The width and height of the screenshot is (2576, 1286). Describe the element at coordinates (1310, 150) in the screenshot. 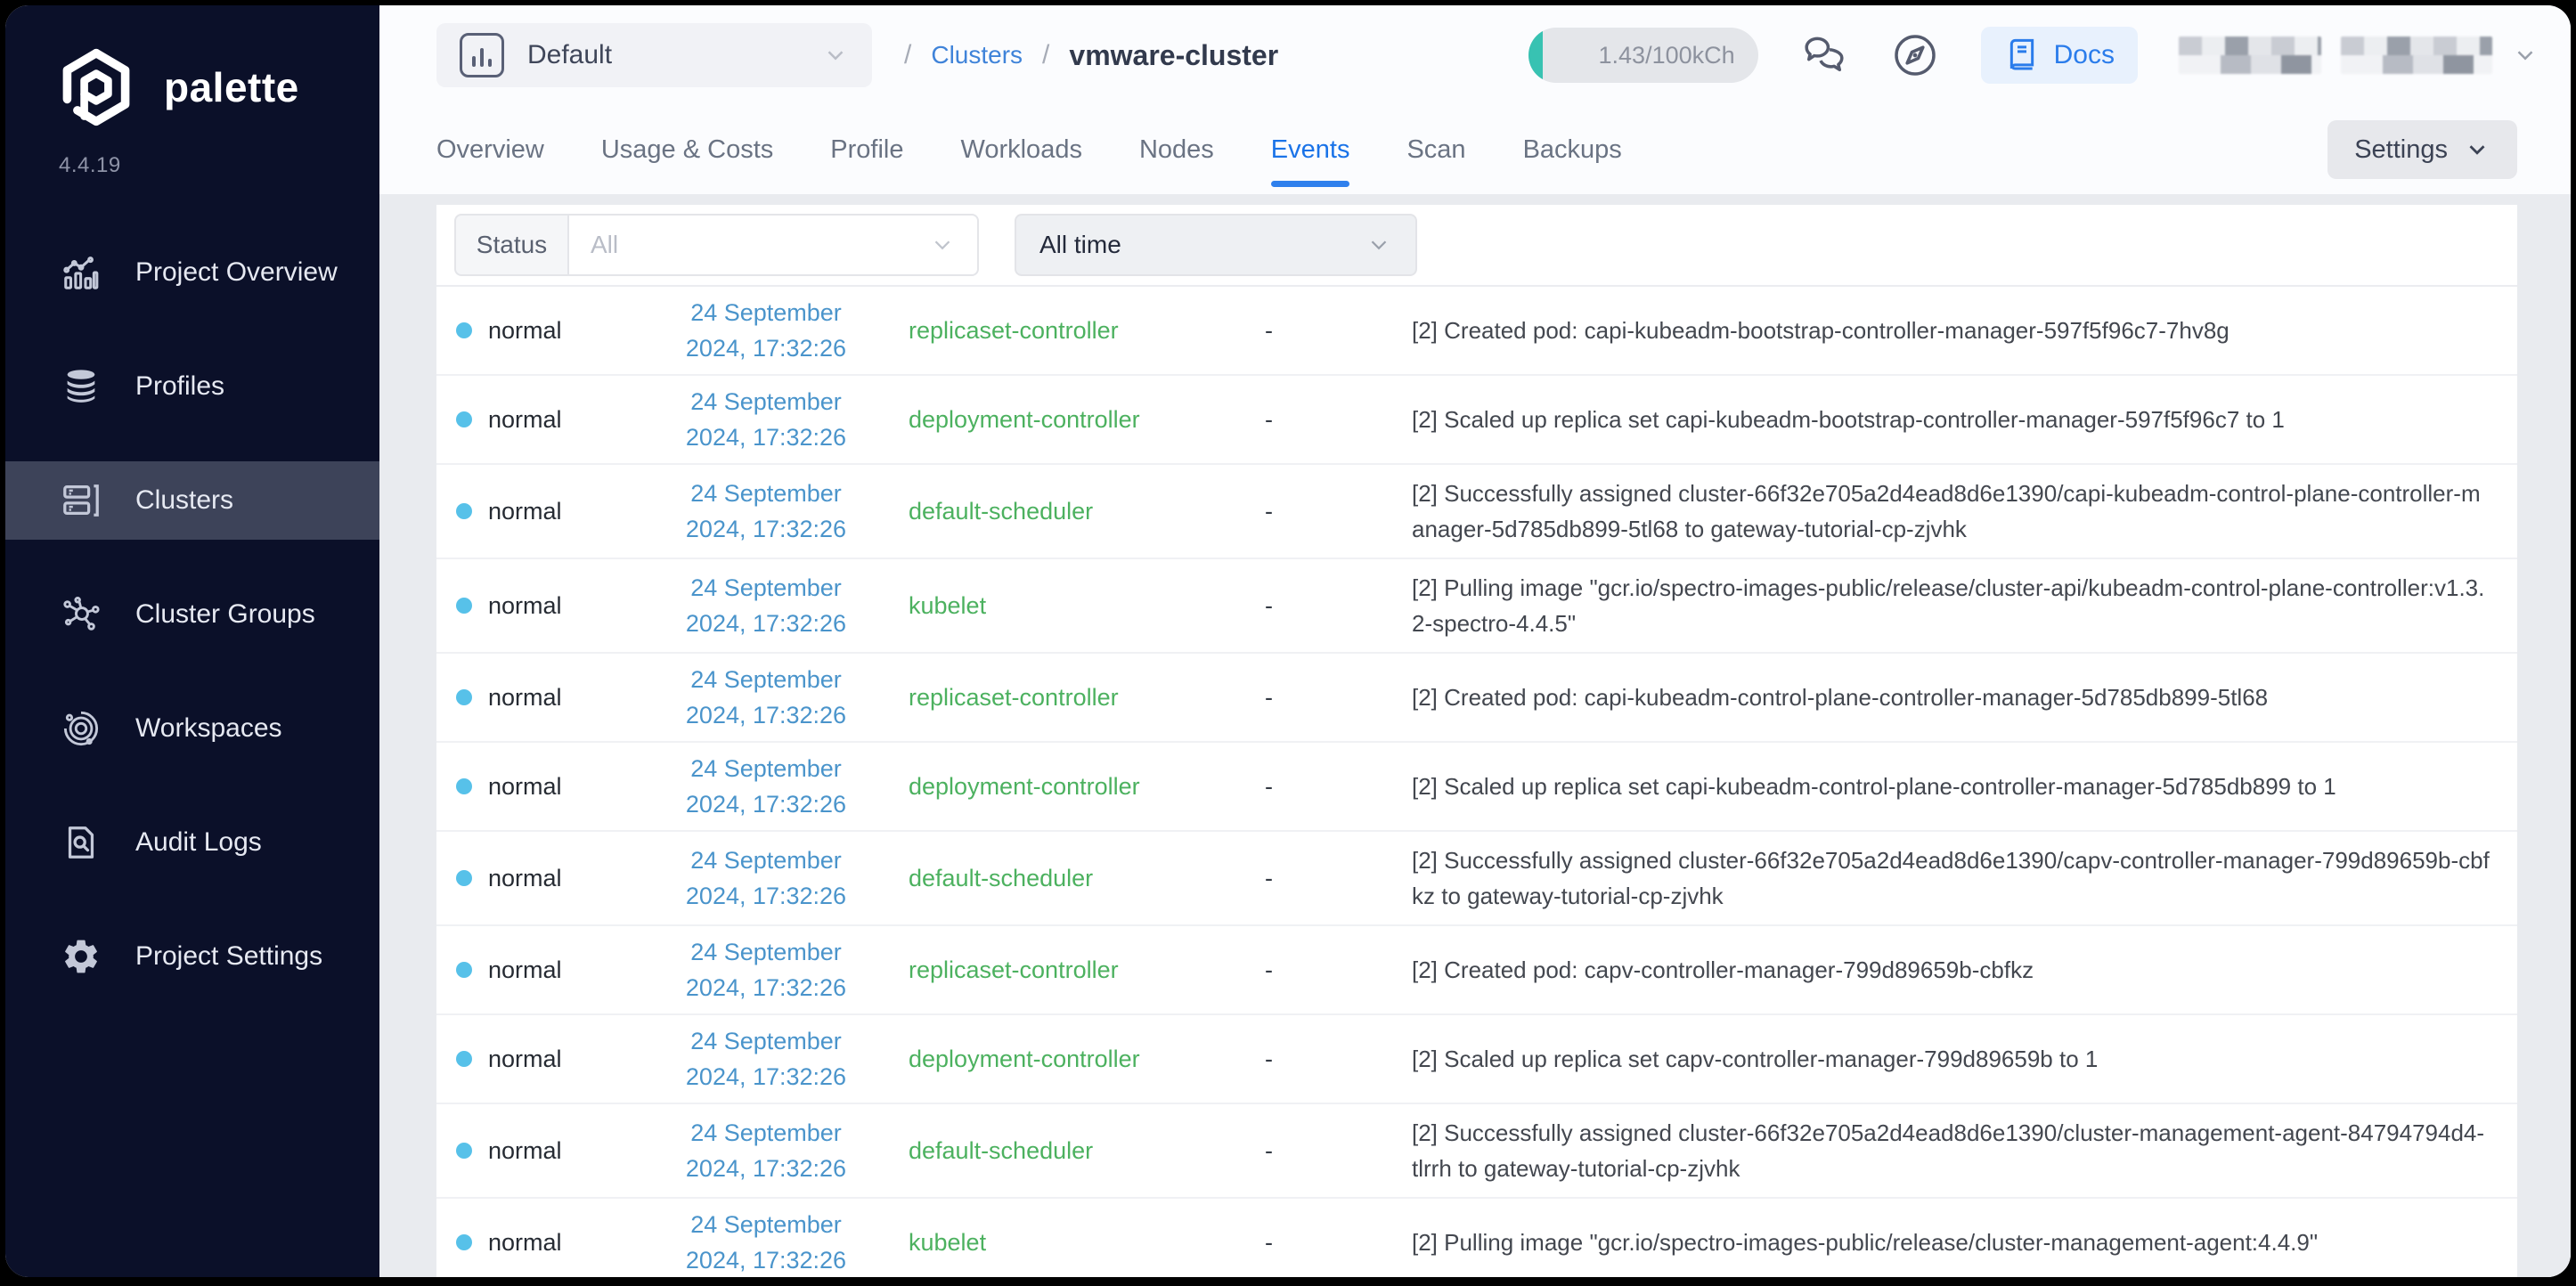

I see `tab-events: Events` at that location.